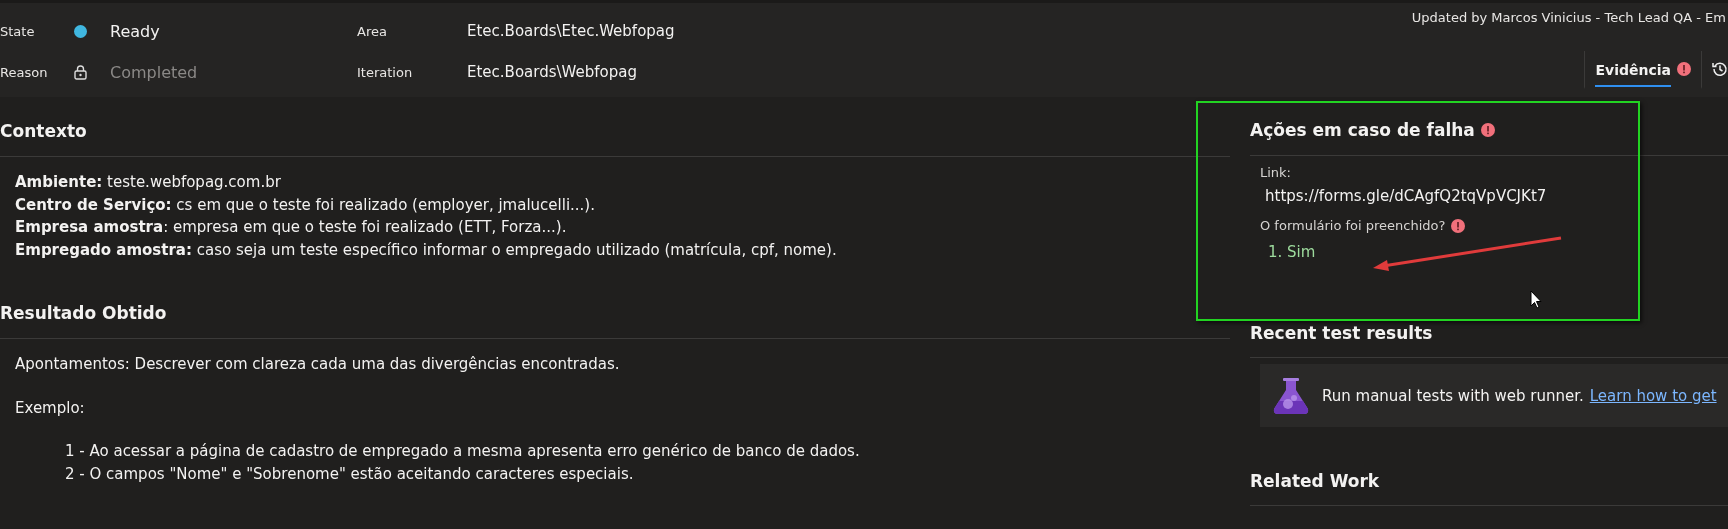 This screenshot has height=529, width=1728. What do you see at coordinates (50, 408) in the screenshot?
I see `paragraph: Exemplo:` at bounding box center [50, 408].